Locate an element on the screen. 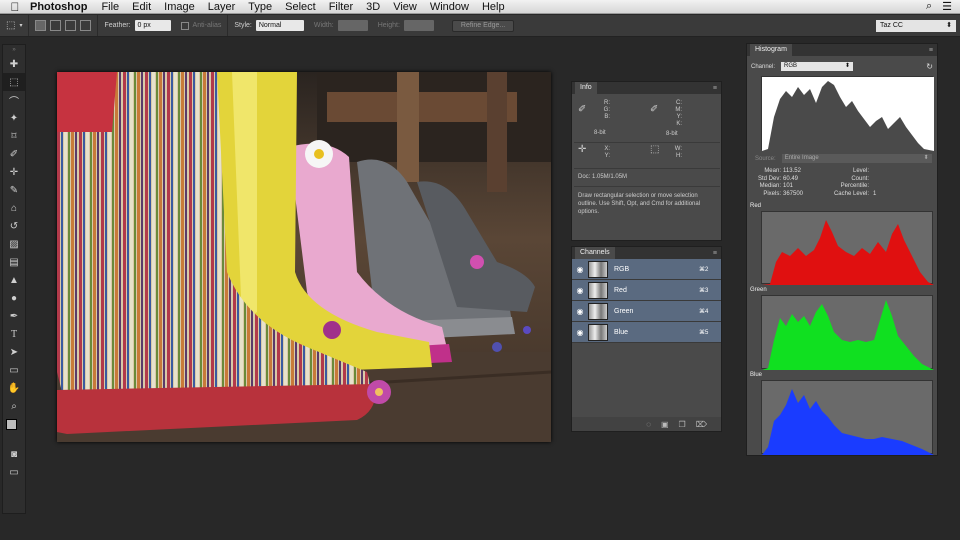 This screenshot has width=960, height=540. green-histogram is located at coordinates (847, 332).